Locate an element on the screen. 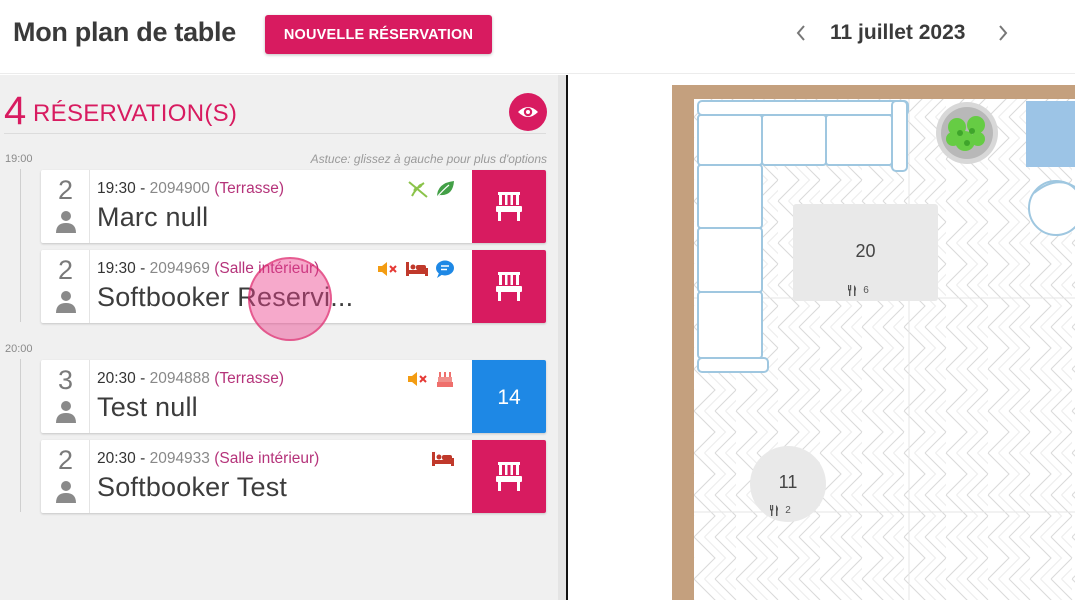 This screenshot has height=600, width=1075. reservation-name: Marc null is located at coordinates (153, 217).